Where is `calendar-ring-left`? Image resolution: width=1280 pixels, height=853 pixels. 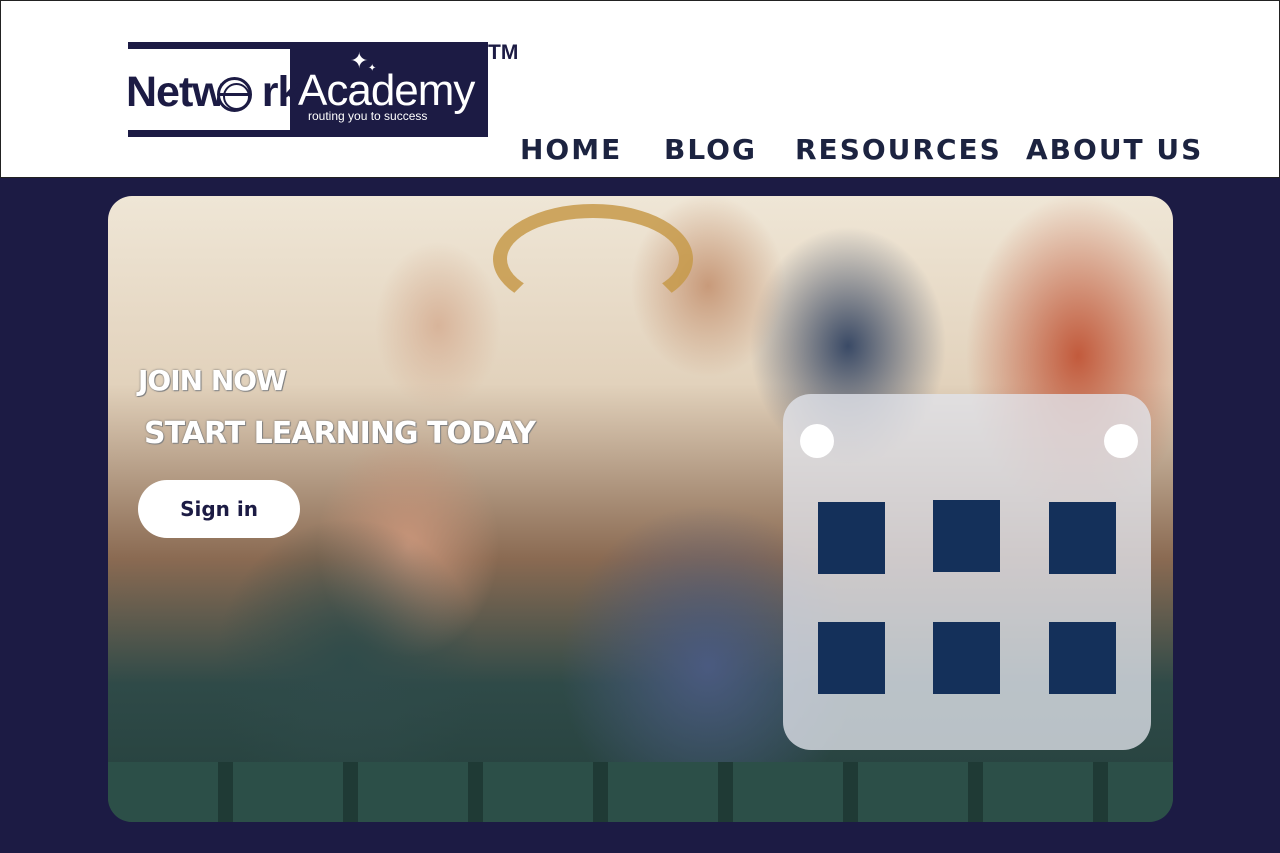 calendar-ring-left is located at coordinates (817, 441).